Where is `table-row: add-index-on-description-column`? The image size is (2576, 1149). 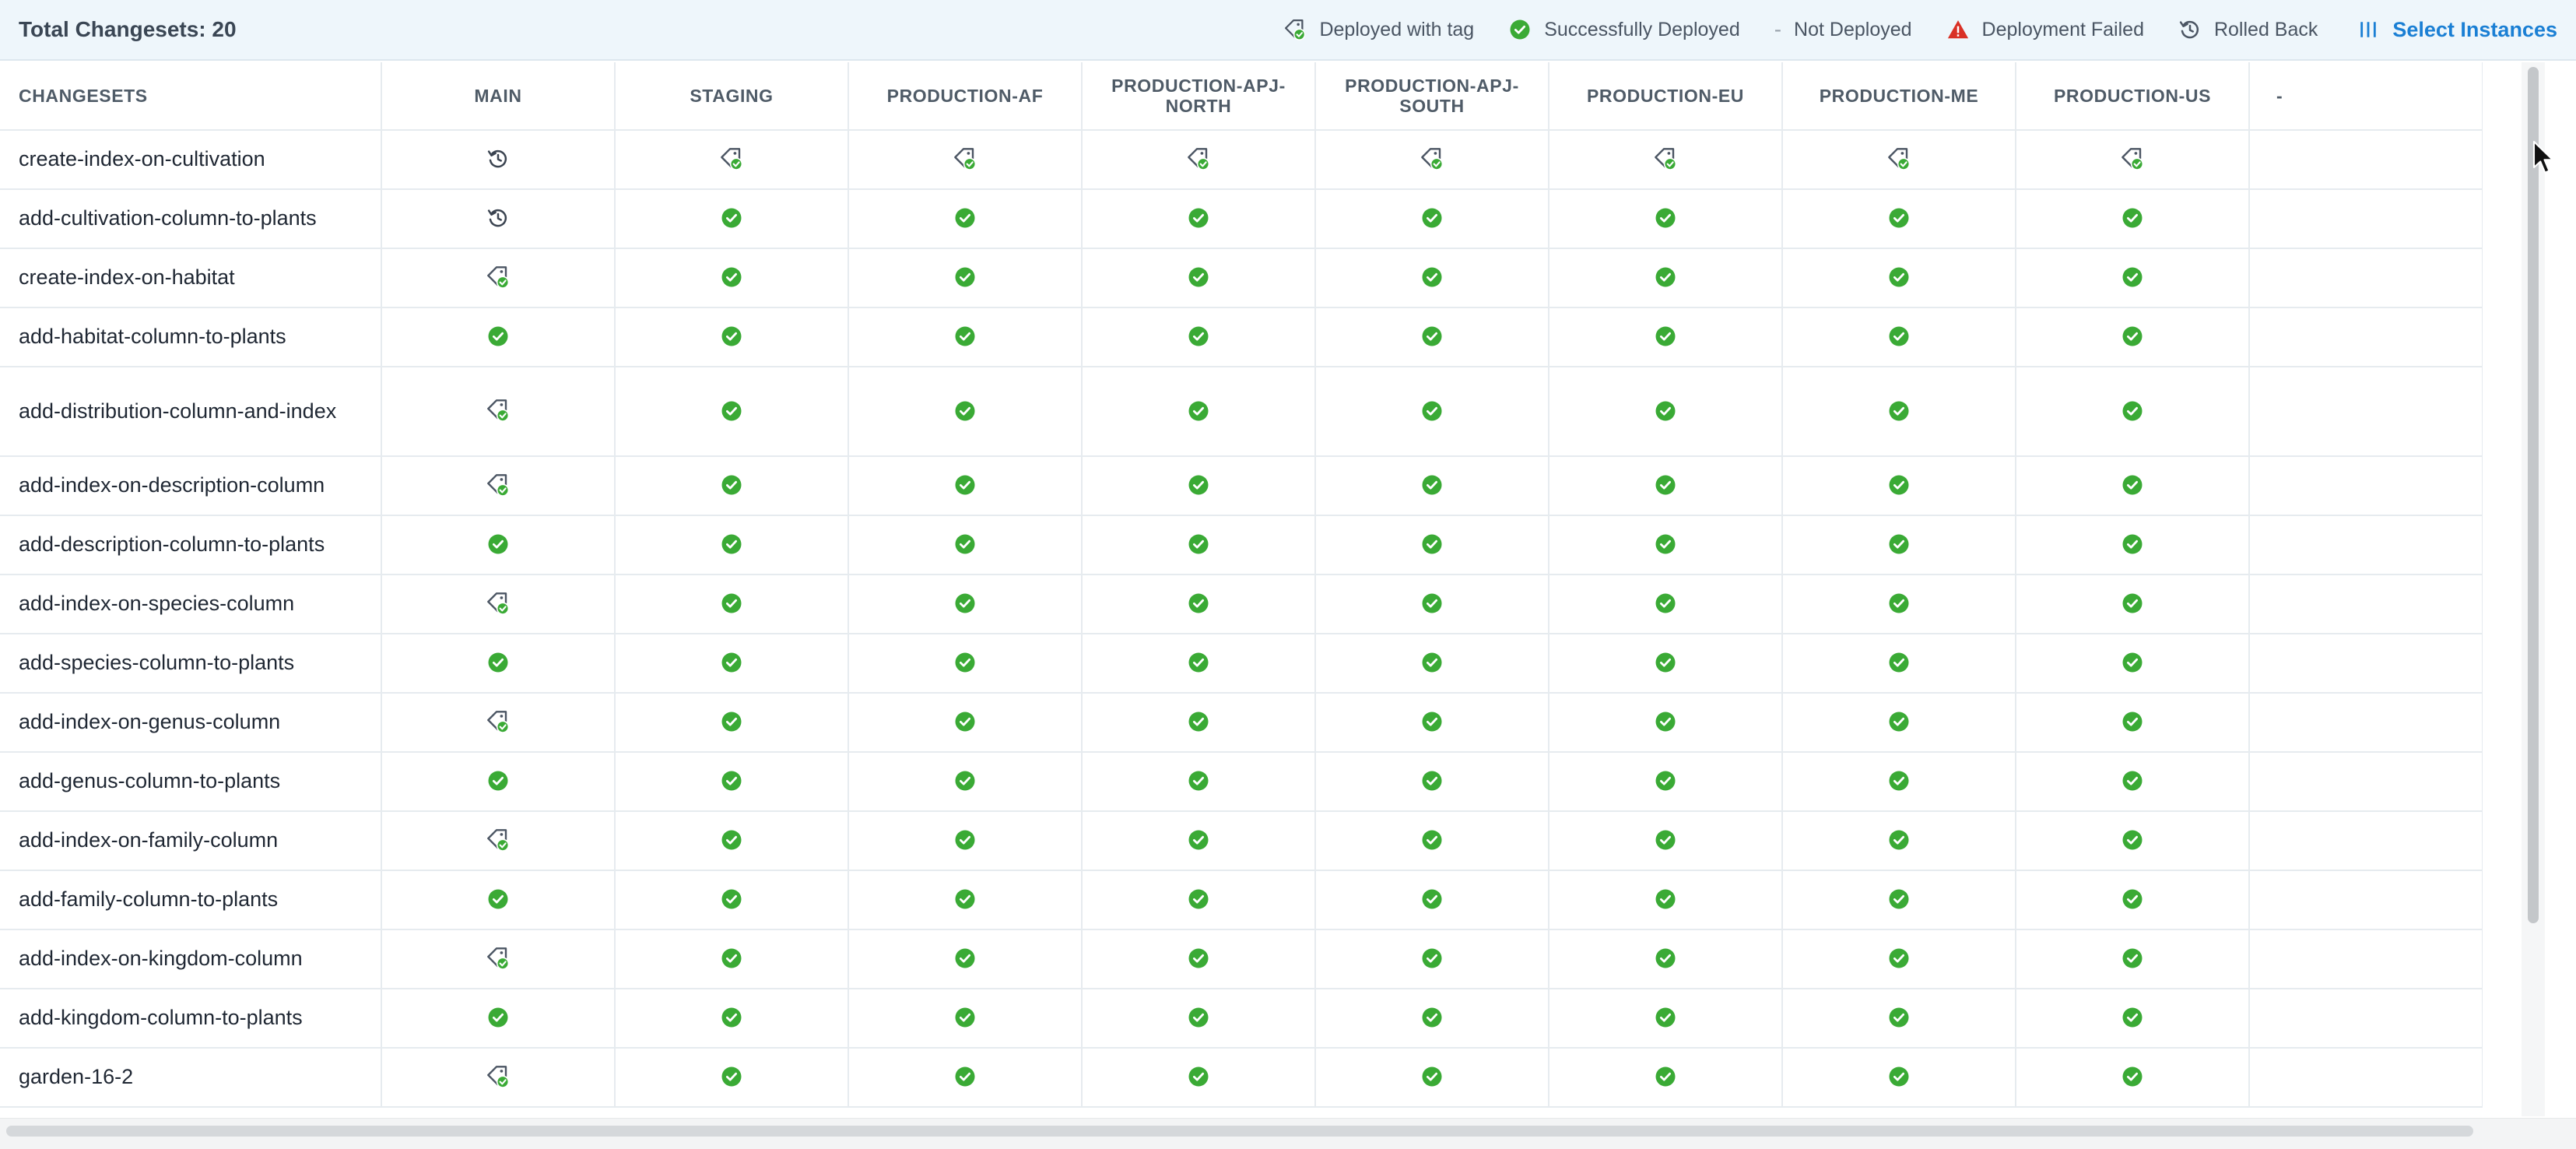
table-row: add-index-on-description-column is located at coordinates (1242, 486).